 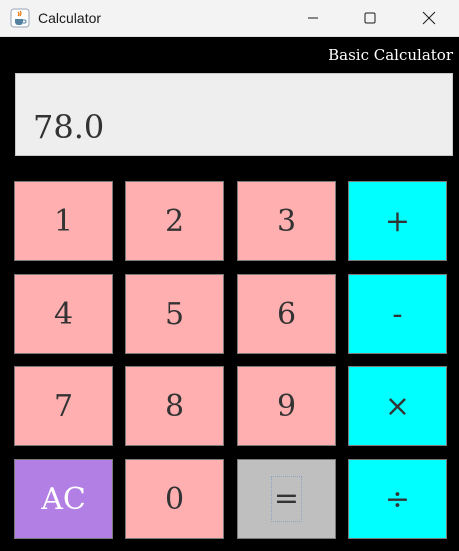 I want to click on close-icon, so click(x=429, y=18).